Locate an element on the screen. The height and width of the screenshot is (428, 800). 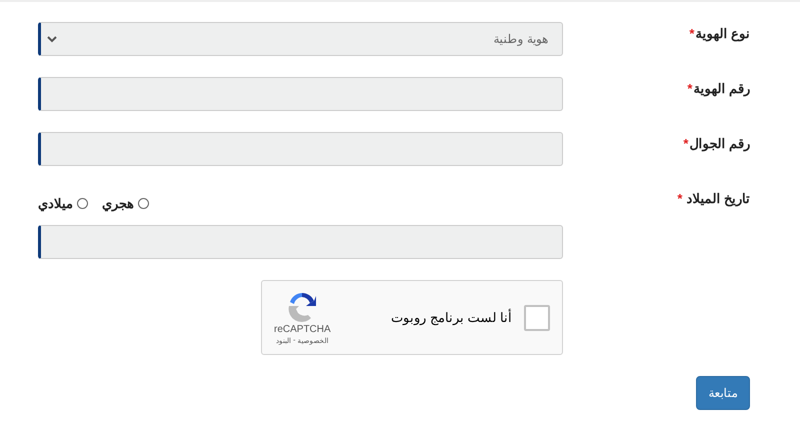
field-label: رقم الهوية is located at coordinates (721, 88).